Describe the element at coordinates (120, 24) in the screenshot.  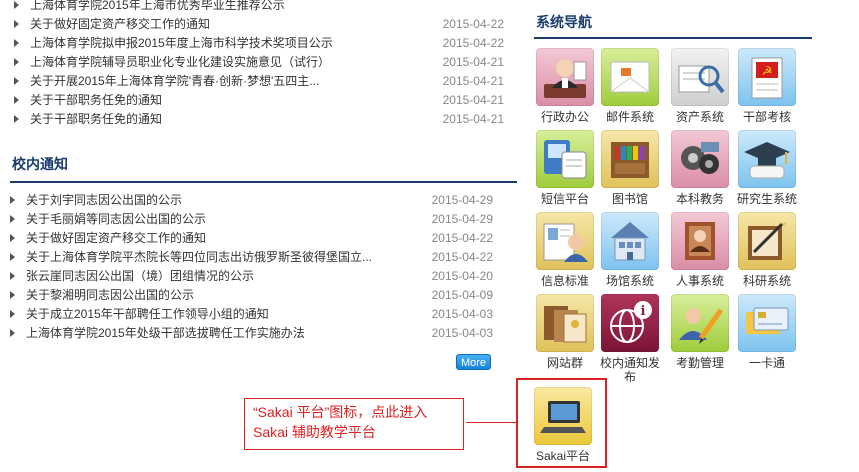
I see `news-title: 关于做好固定资产移交工作的通知` at that location.